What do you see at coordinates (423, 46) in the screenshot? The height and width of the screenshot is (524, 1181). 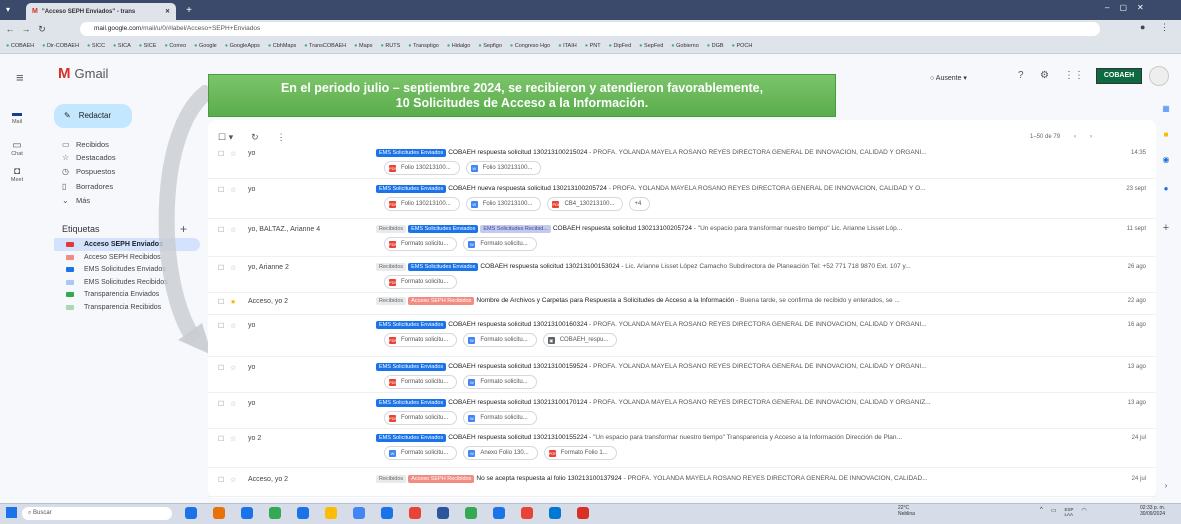 I see `bookmark-item: Transptigo` at bounding box center [423, 46].